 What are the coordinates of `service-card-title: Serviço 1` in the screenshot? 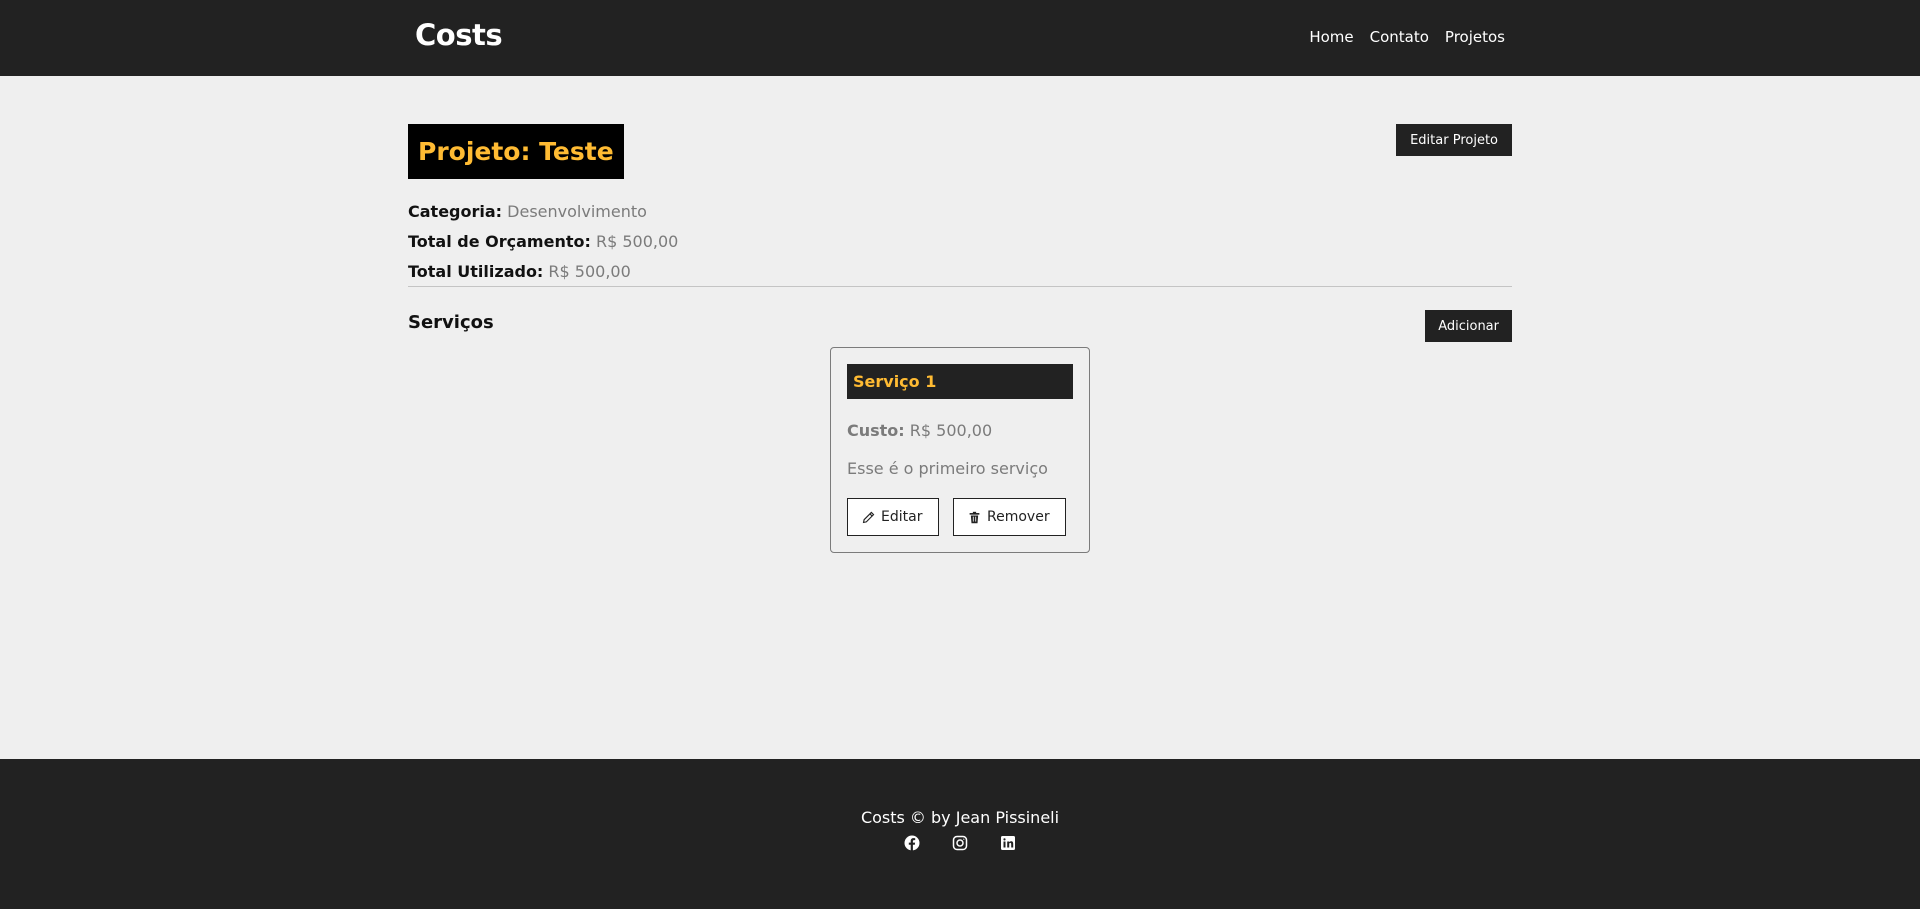 It's located at (960, 381).